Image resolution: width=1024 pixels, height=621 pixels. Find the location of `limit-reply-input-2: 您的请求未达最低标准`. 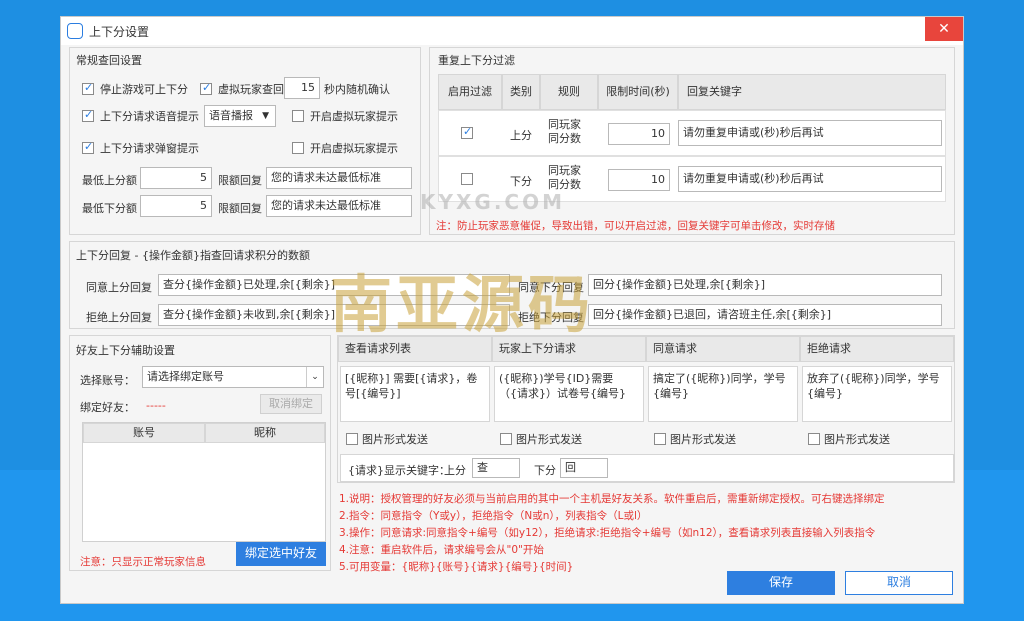

limit-reply-input-2: 您的请求未达最低标准 is located at coordinates (339, 206).